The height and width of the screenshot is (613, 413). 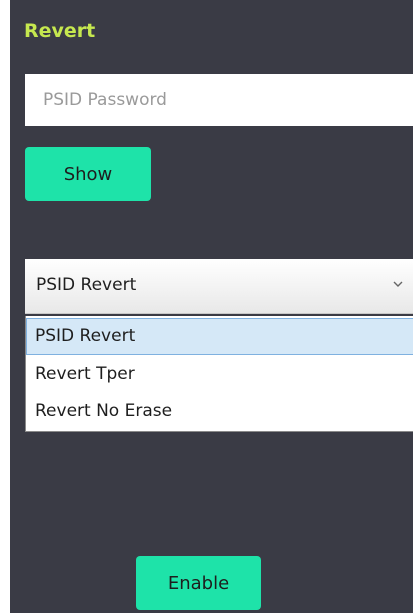 I want to click on enable-button: Enable, so click(x=198, y=583).